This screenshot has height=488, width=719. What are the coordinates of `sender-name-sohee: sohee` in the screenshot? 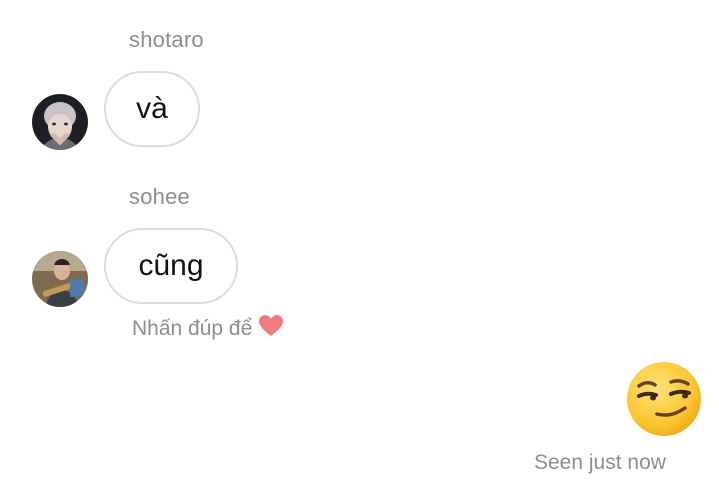 It's located at (159, 196).